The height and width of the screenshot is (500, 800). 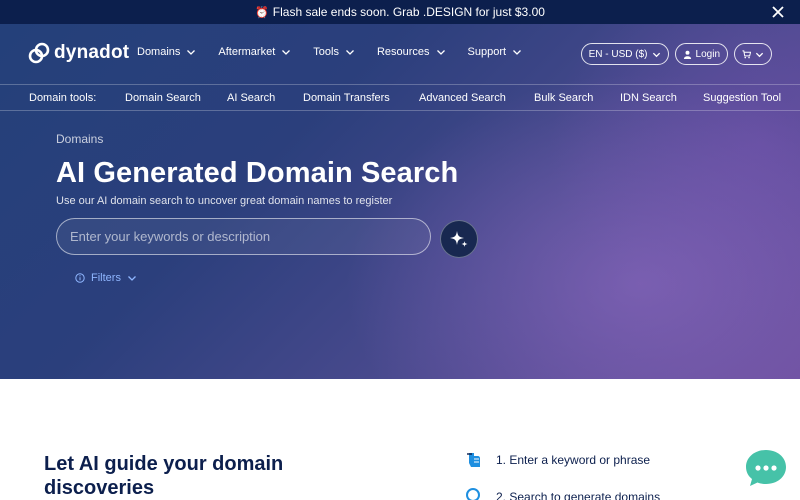 What do you see at coordinates (39, 53) in the screenshot?
I see `dynadot-logo-icon` at bounding box center [39, 53].